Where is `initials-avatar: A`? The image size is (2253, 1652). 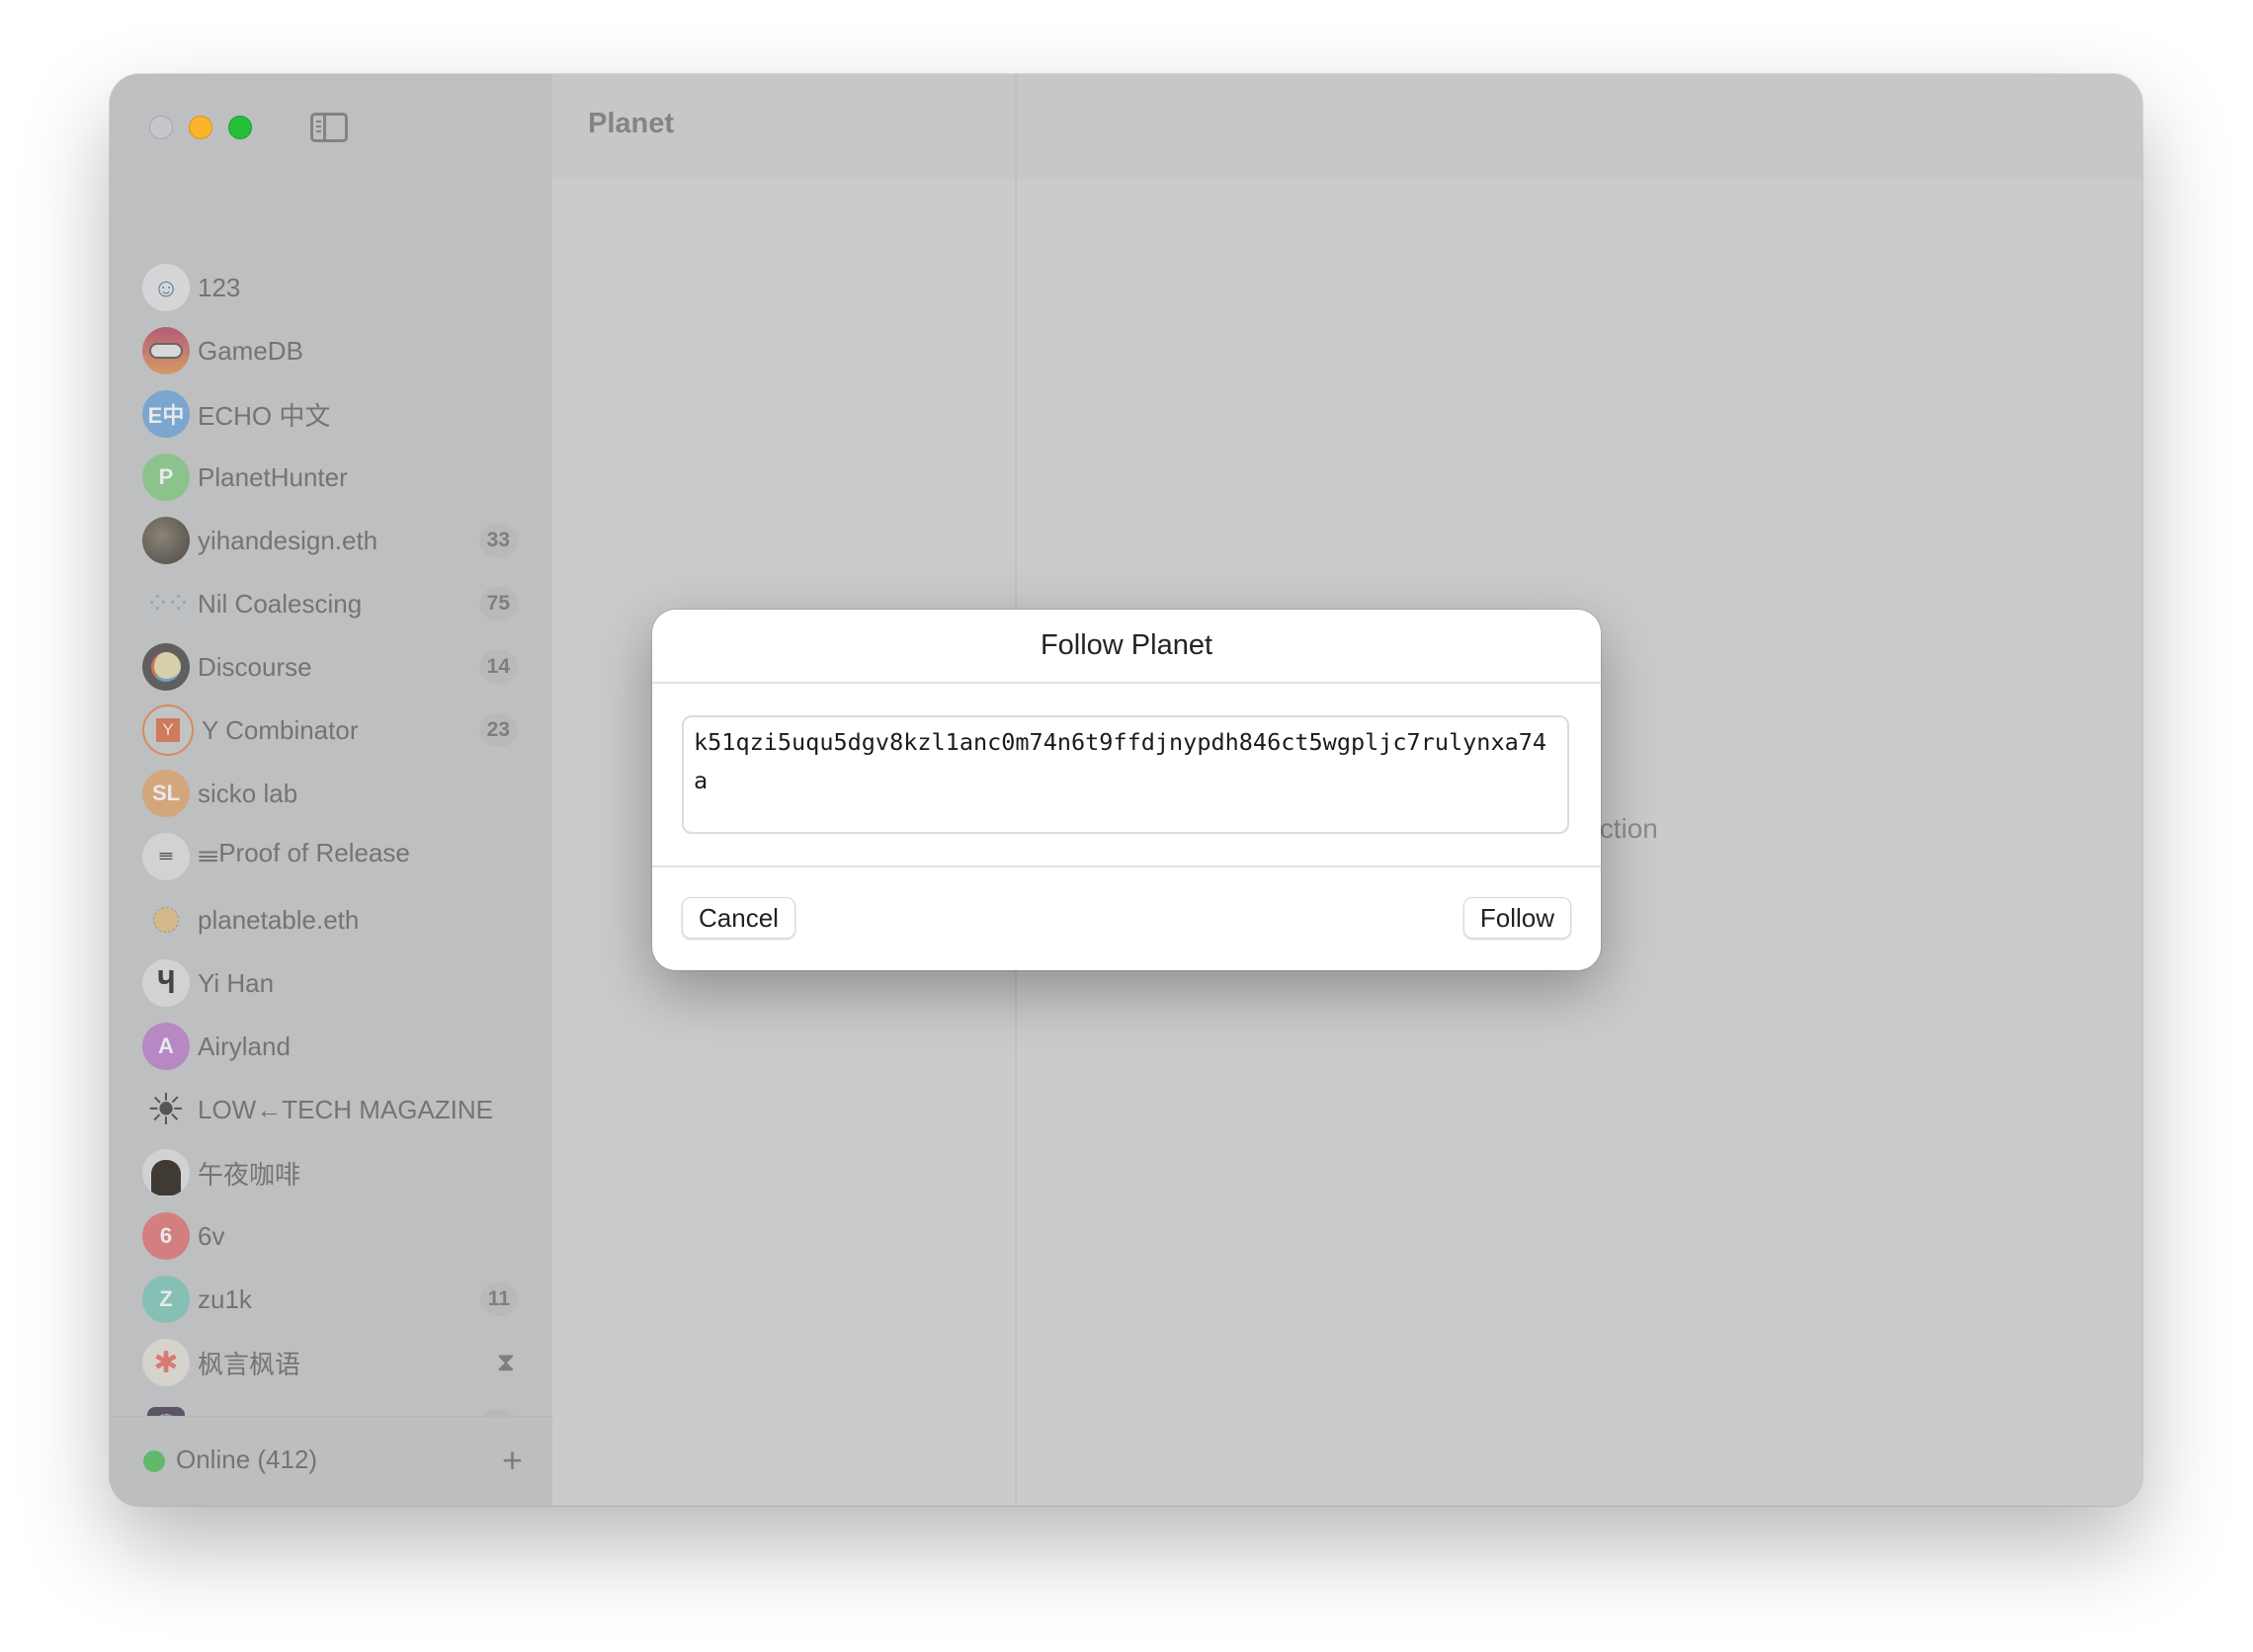
initials-avatar: A is located at coordinates (166, 1046).